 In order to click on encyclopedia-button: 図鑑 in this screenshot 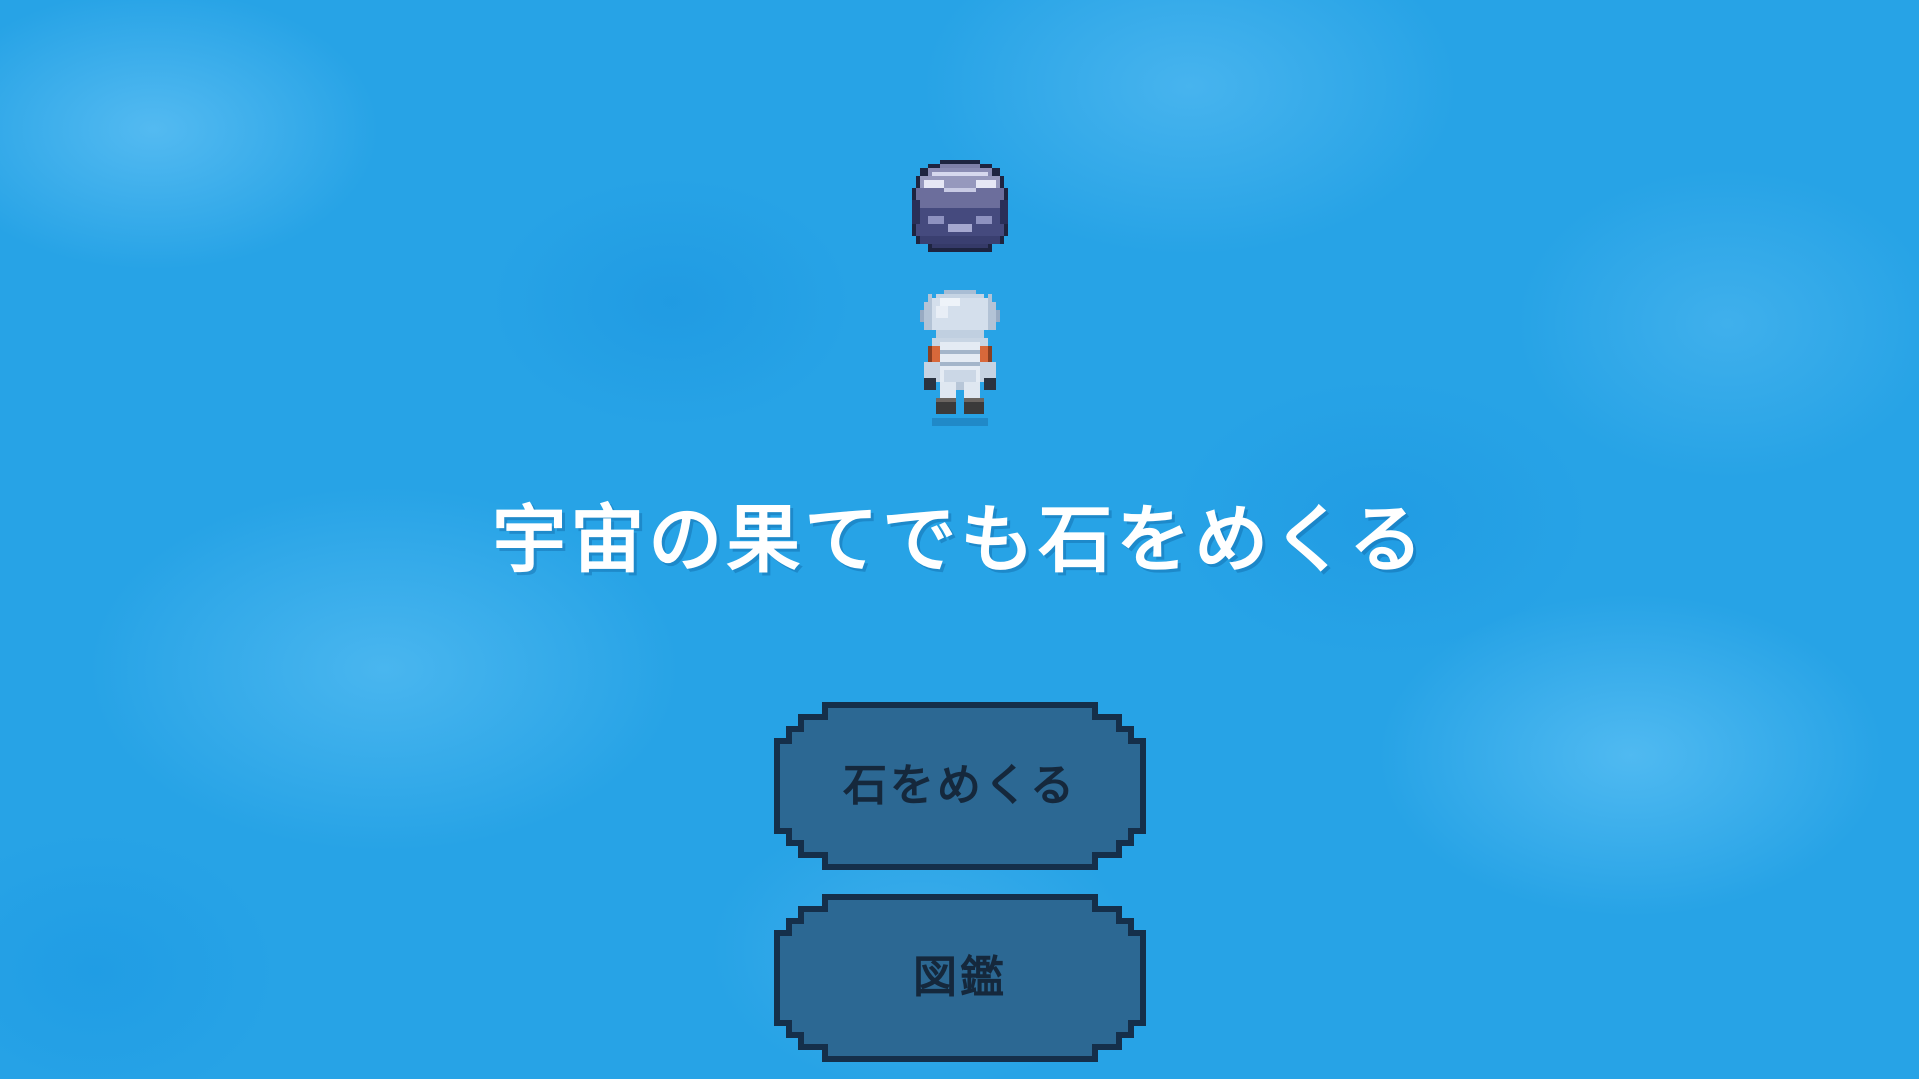, I will do `click(960, 978)`.